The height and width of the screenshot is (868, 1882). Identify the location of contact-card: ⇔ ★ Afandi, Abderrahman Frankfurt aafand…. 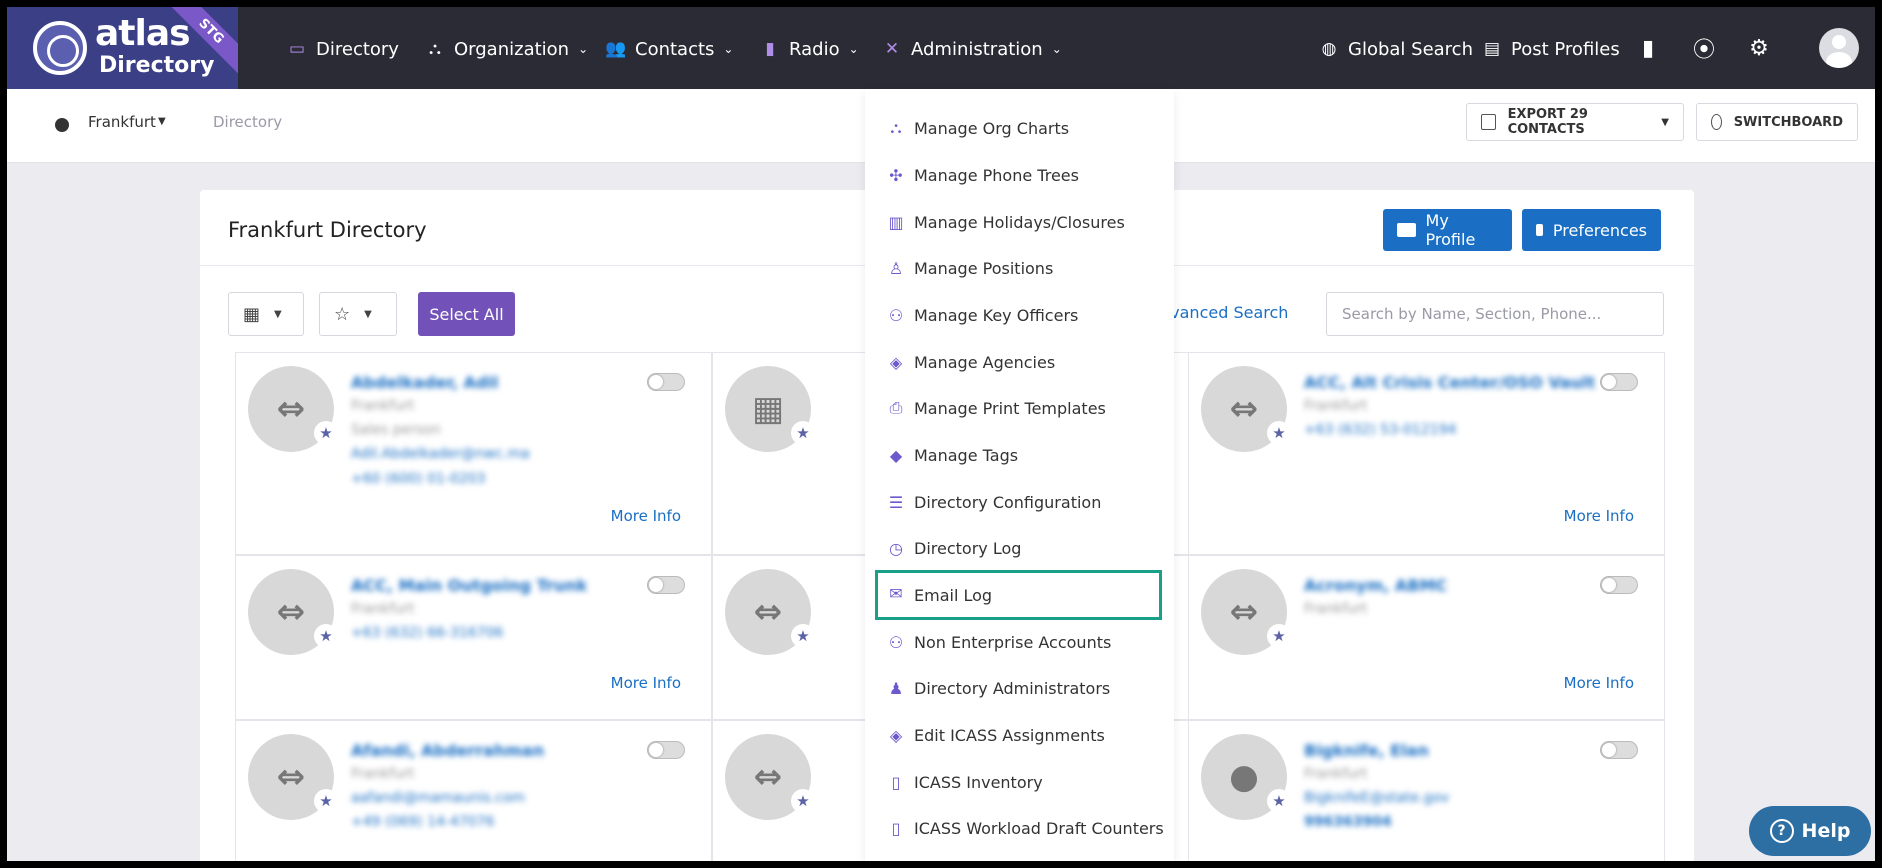
(473, 790).